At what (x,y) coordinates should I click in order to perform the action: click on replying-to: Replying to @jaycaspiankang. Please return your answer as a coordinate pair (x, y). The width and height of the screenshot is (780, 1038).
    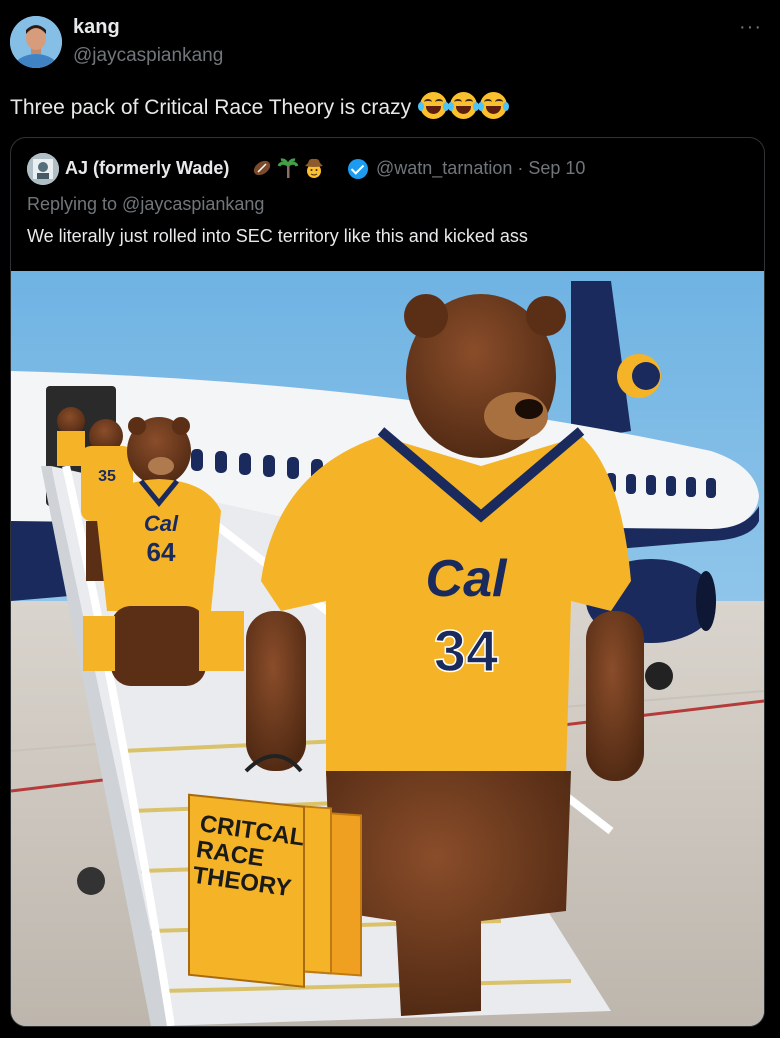
    Looking at the image, I should click on (145, 204).